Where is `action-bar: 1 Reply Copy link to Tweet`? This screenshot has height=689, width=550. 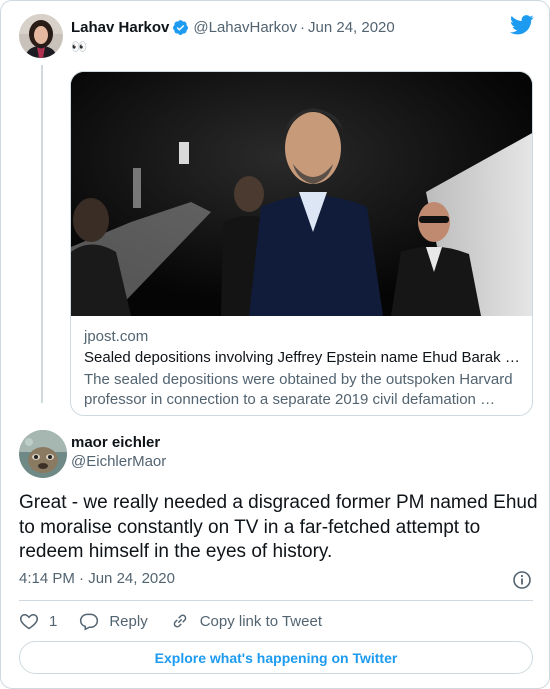 action-bar: 1 Reply Copy link to Tweet is located at coordinates (181, 621).